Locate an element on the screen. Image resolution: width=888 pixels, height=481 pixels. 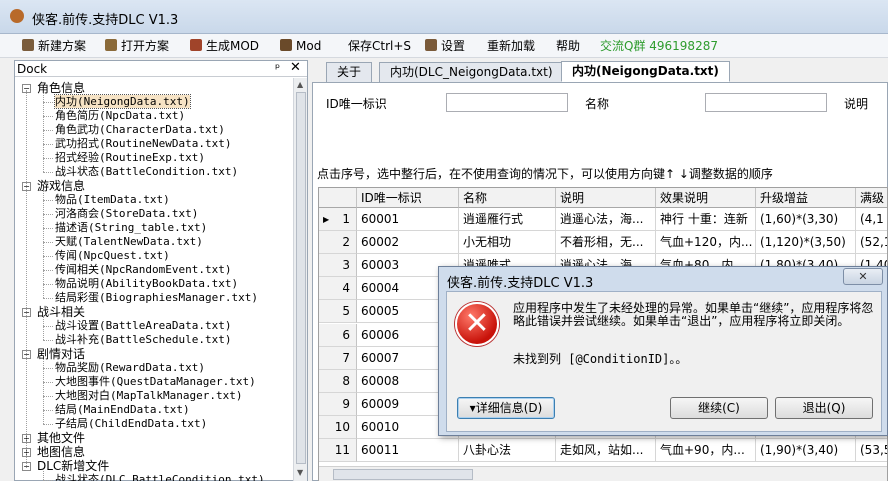
tree-group: + 其他文件 is located at coordinates (53, 438).